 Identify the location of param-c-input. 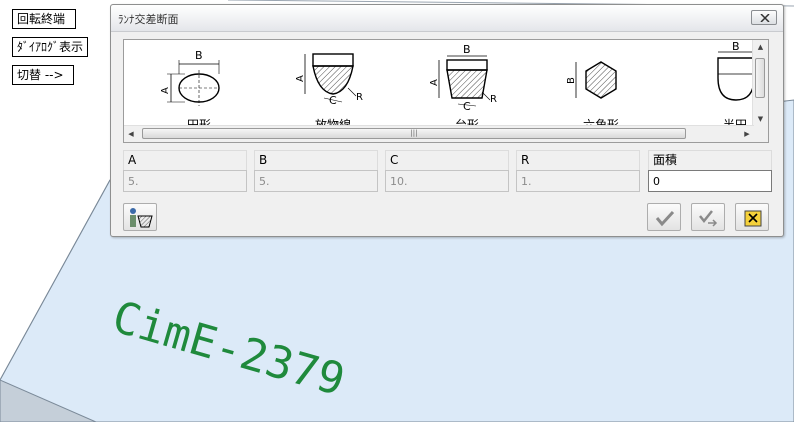
(447, 181).